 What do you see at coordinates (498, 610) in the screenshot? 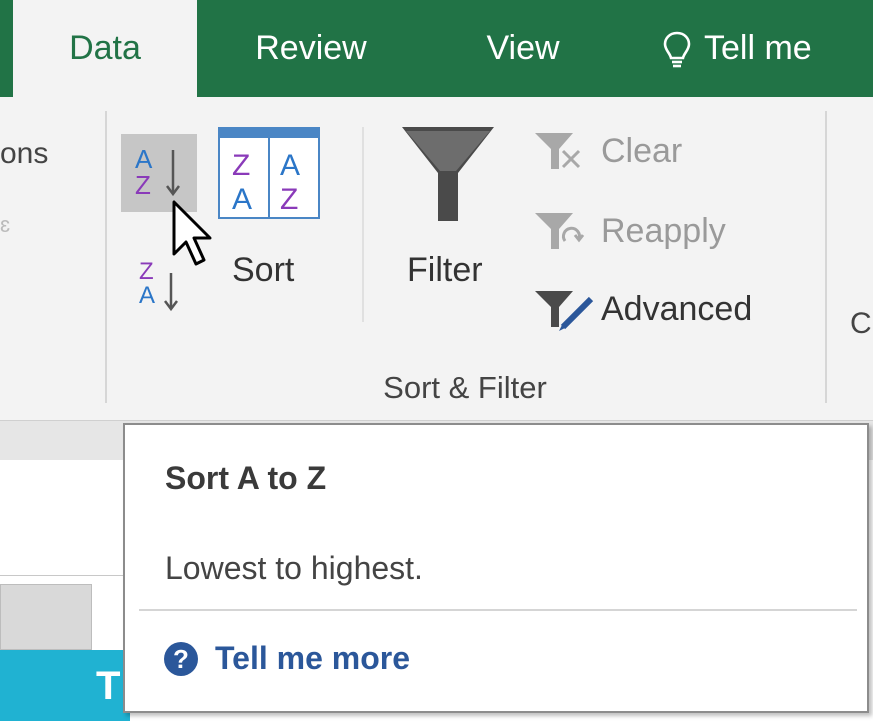
I see `tooltip-separator` at bounding box center [498, 610].